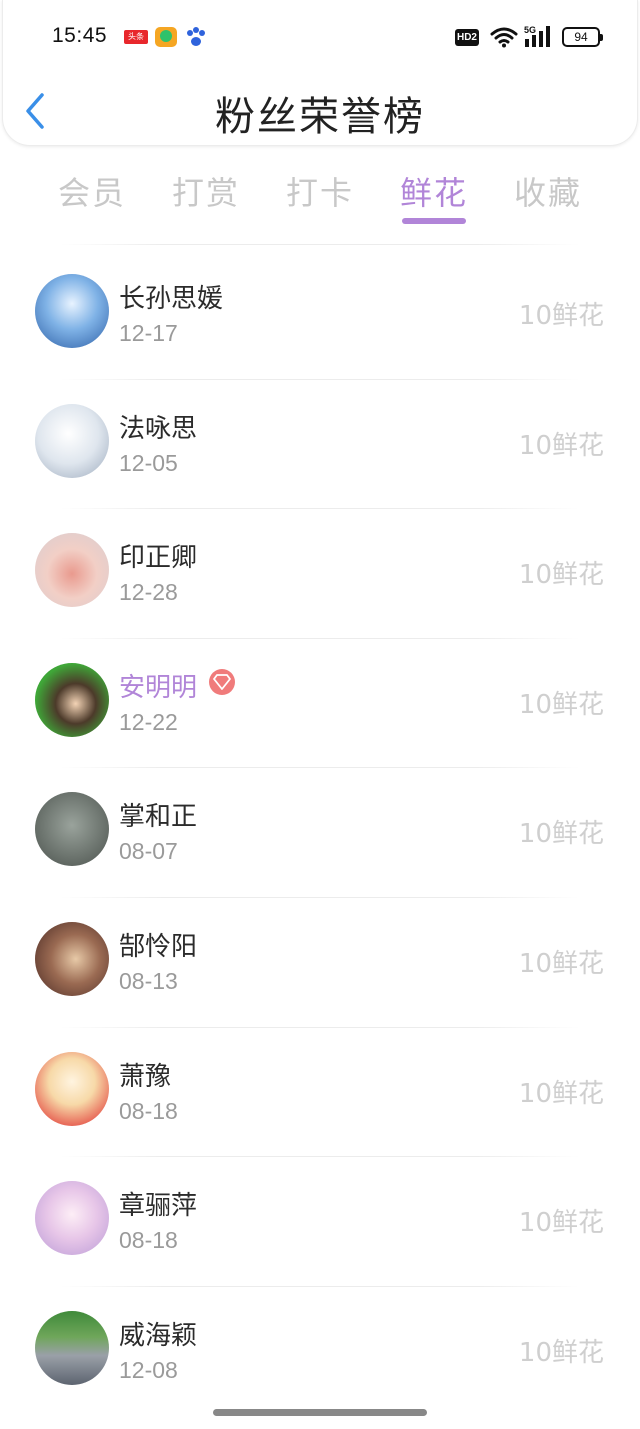  I want to click on fan-name: 法咏思, so click(158, 428).